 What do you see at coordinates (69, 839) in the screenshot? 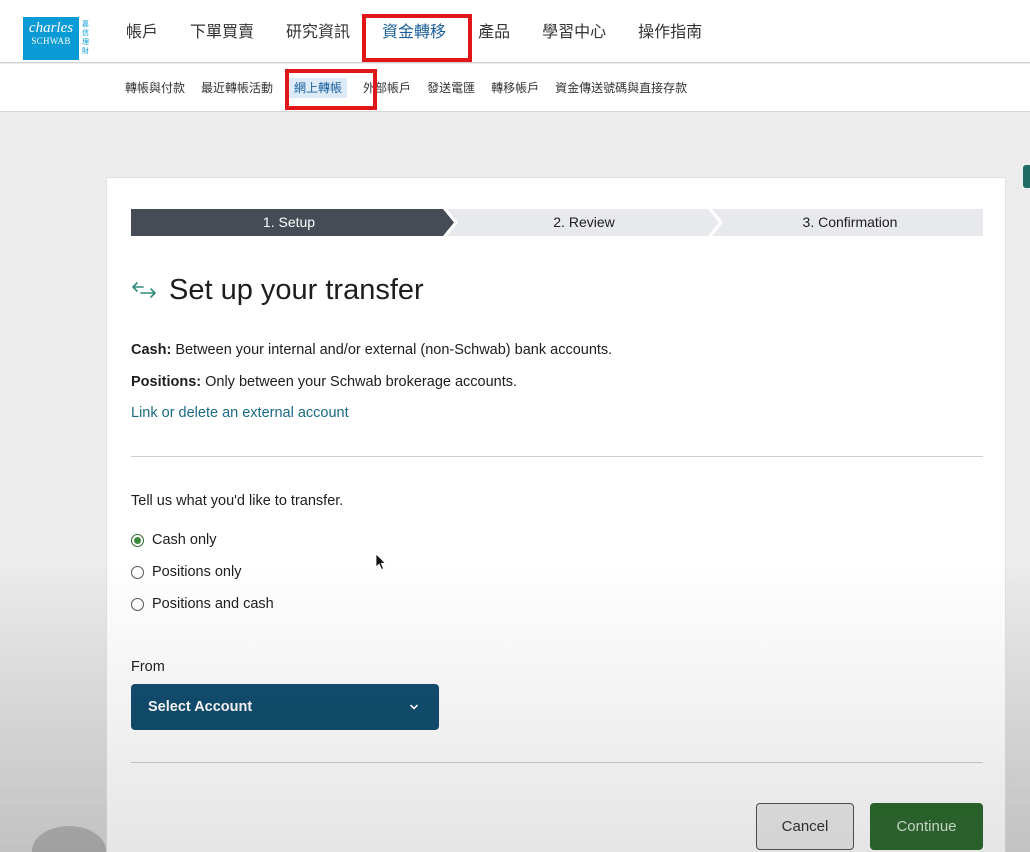
I see `overlay-blob` at bounding box center [69, 839].